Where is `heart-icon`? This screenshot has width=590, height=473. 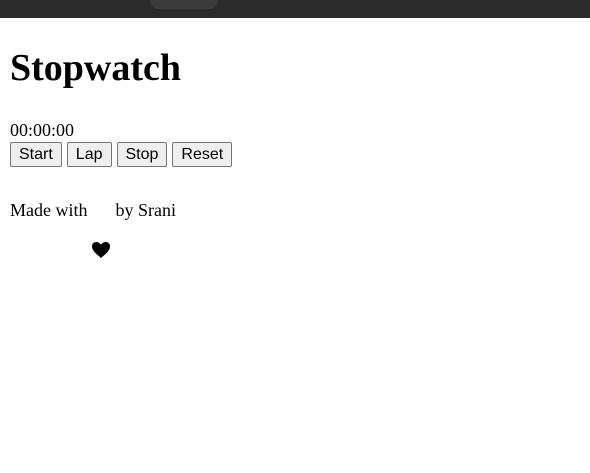
heart-icon is located at coordinates (101, 229).